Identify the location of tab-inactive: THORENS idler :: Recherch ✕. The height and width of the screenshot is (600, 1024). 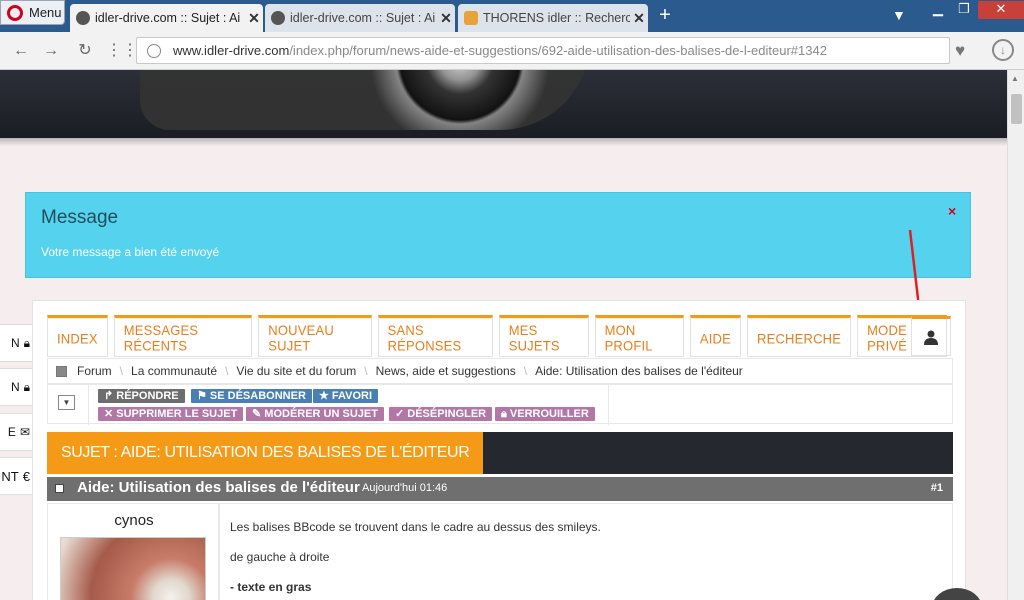
(553, 18).